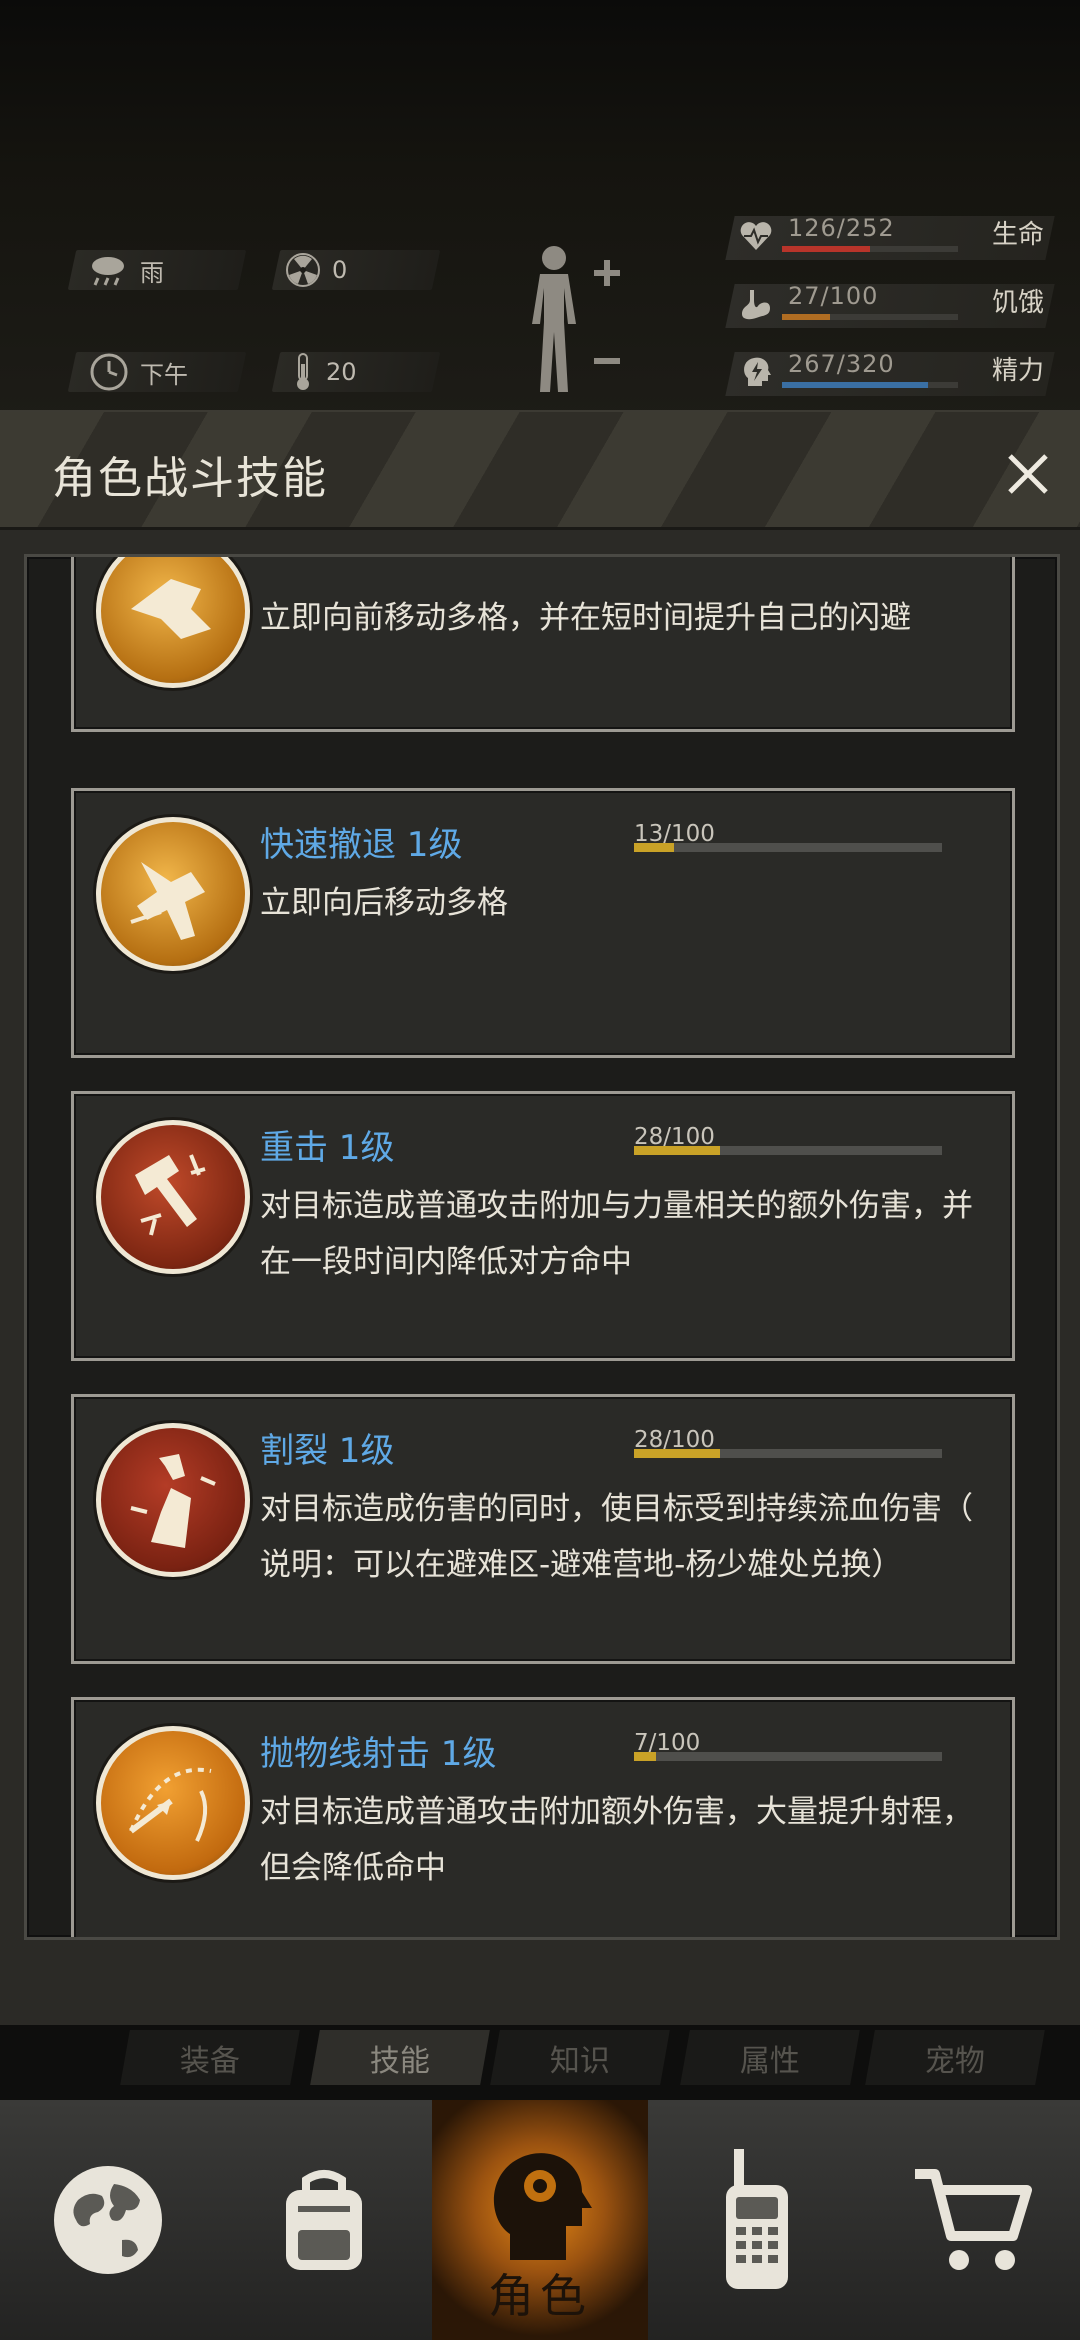 This screenshot has width=1080, height=2340. I want to click on hunger-stat: 27/100 饥饿, so click(890, 304).